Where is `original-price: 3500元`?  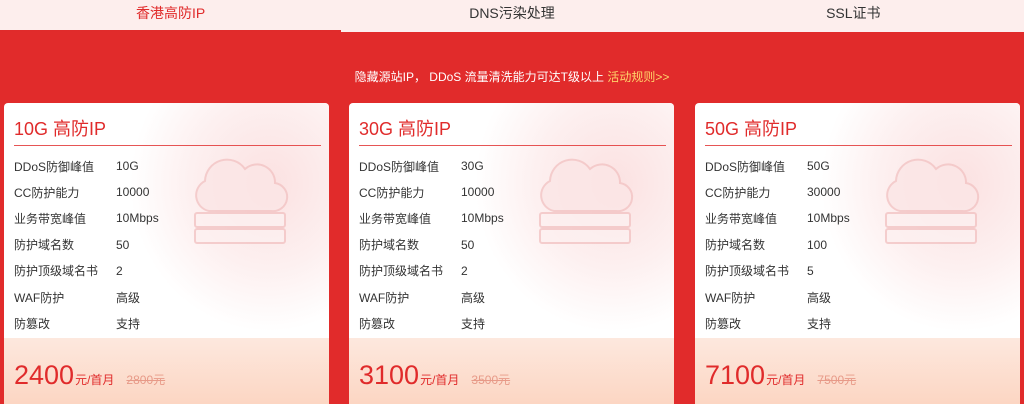 original-price: 3500元 is located at coordinates (491, 380).